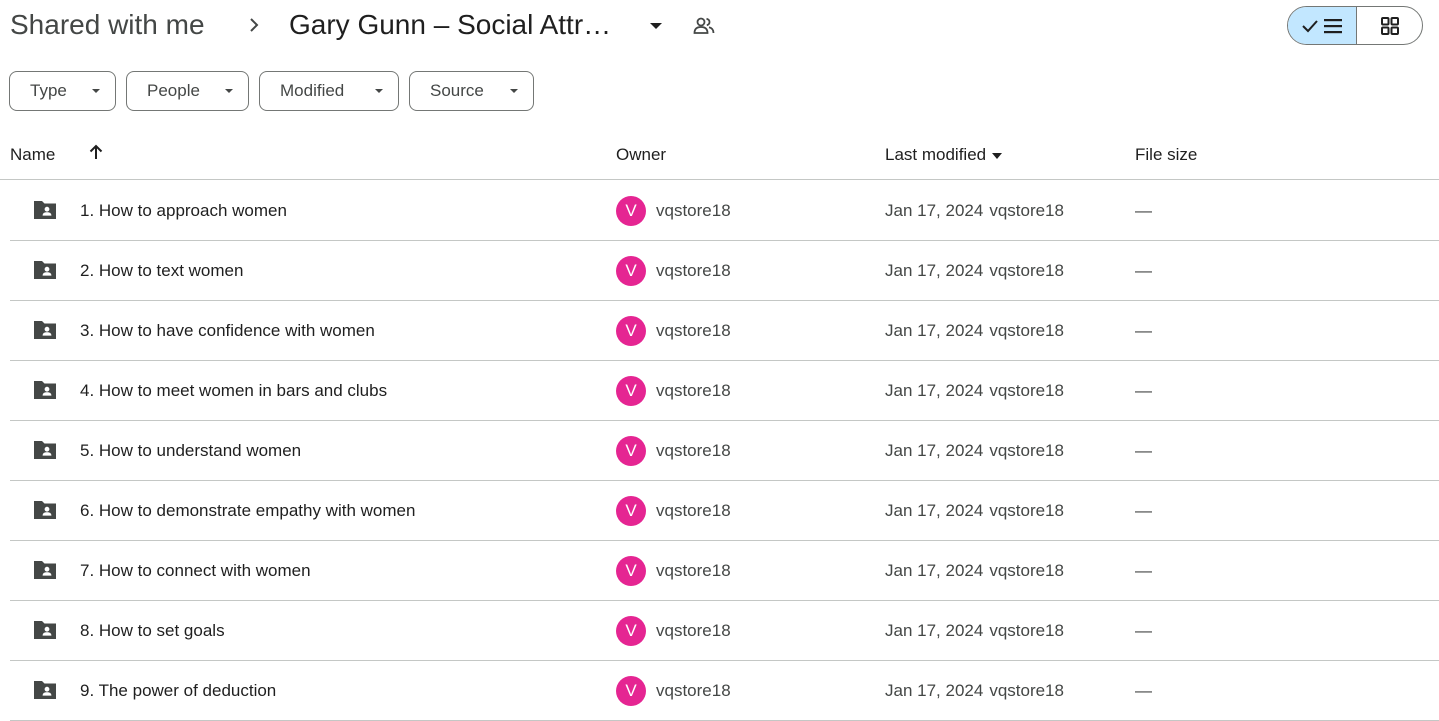 This screenshot has width=1439, height=721. I want to click on file-name: 5. How to understand women, so click(190, 451).